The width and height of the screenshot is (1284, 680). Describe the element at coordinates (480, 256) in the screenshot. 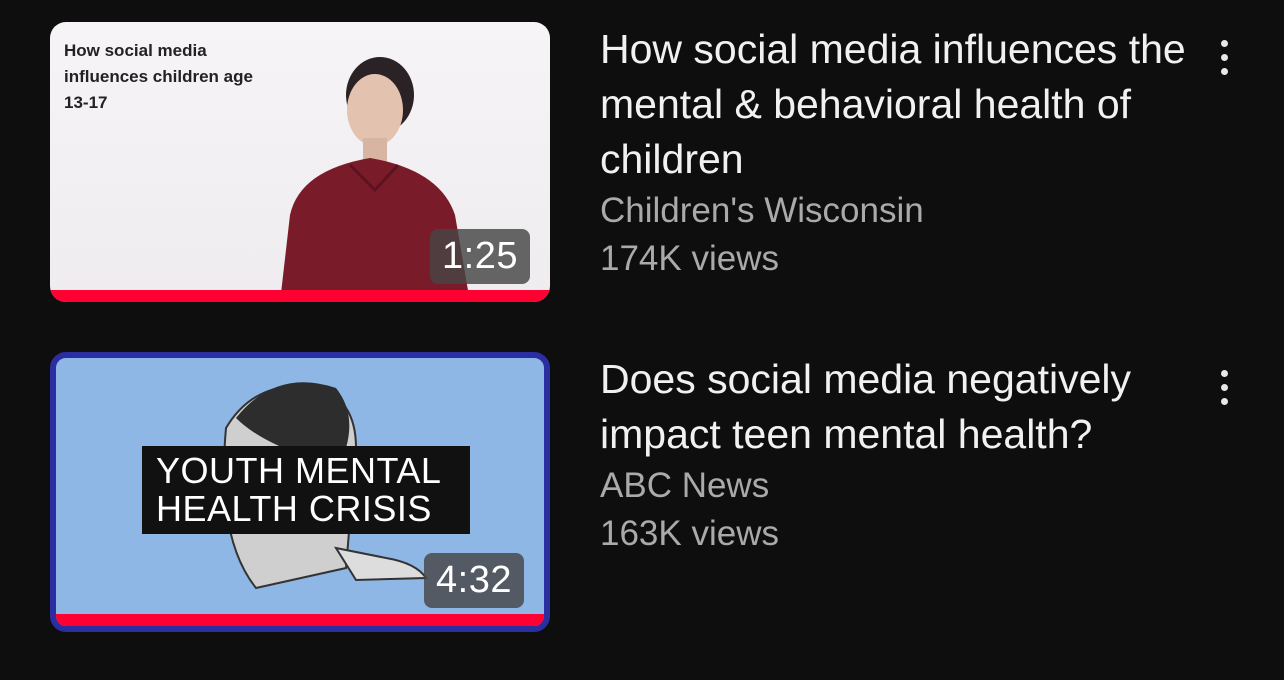

I see `video-duration: 1:25` at that location.